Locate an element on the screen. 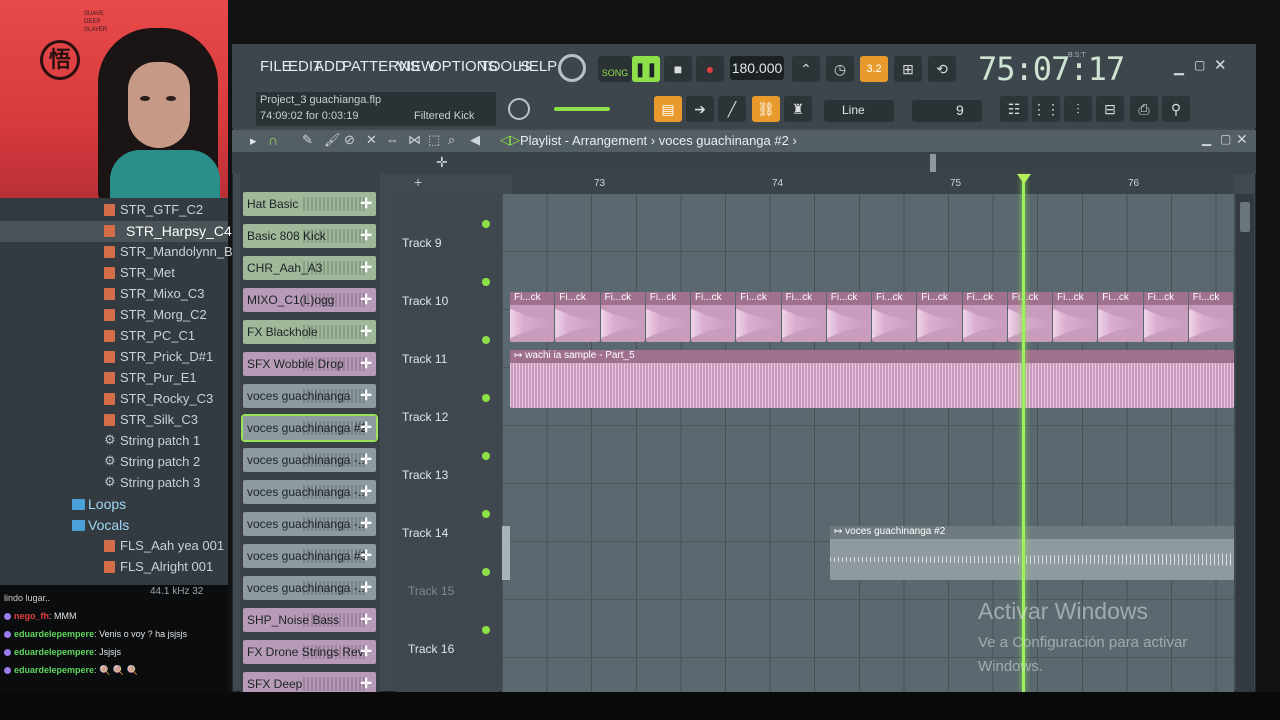  record-icon: ● is located at coordinates (710, 69).